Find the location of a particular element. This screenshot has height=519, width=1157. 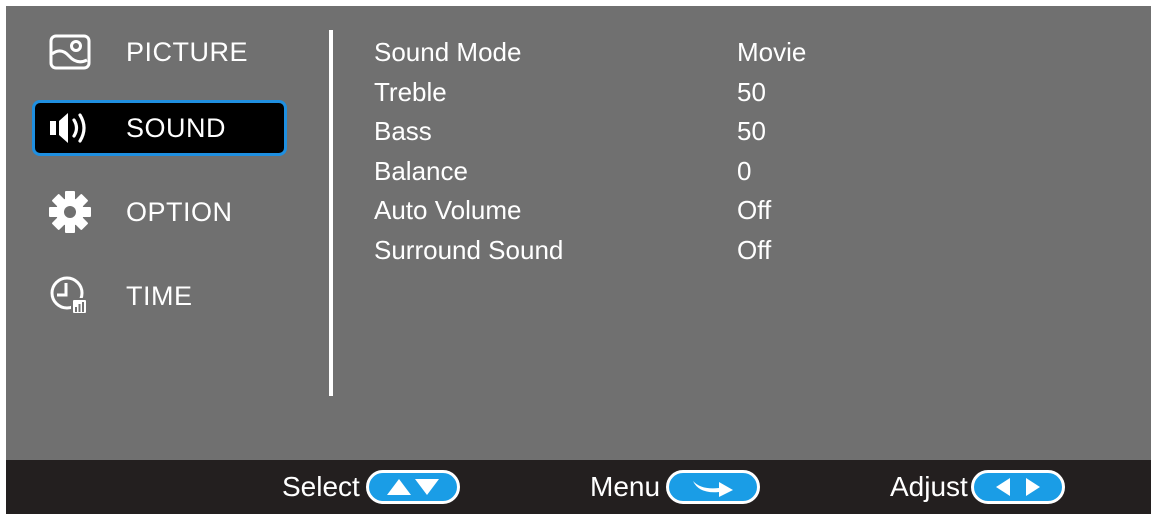

return-arrow-icon is located at coordinates (713, 487).